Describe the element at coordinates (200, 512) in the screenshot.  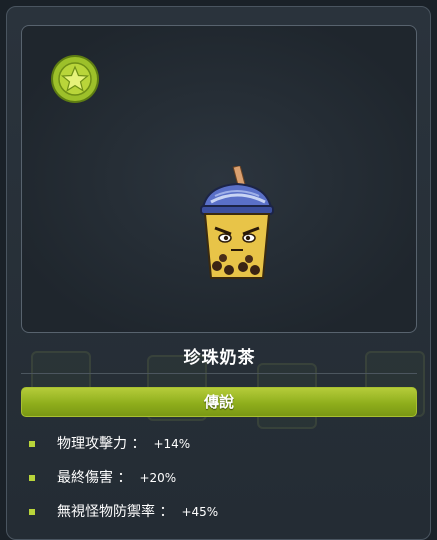
I see `stat-value: +45%` at that location.